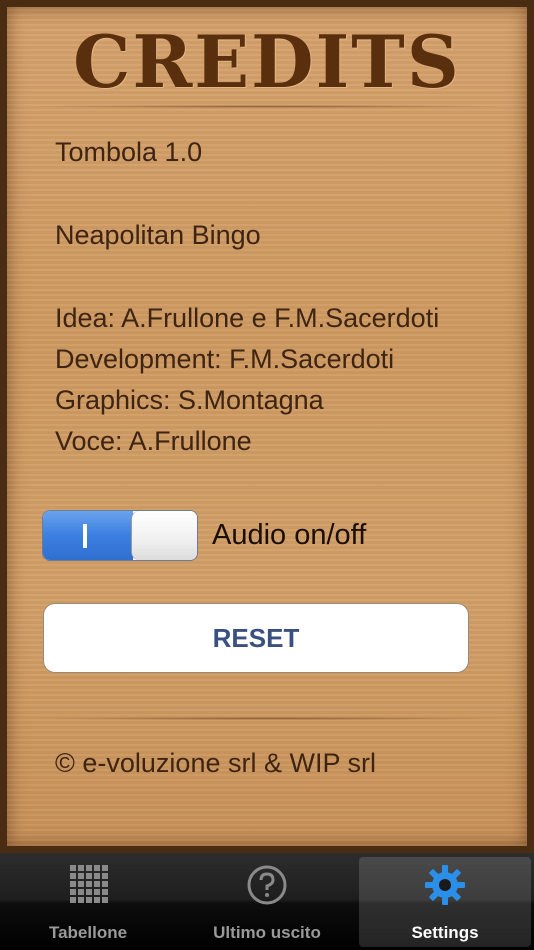 The width and height of the screenshot is (534, 950). Describe the element at coordinates (89, 884) in the screenshot. I see `grid-icon` at that location.